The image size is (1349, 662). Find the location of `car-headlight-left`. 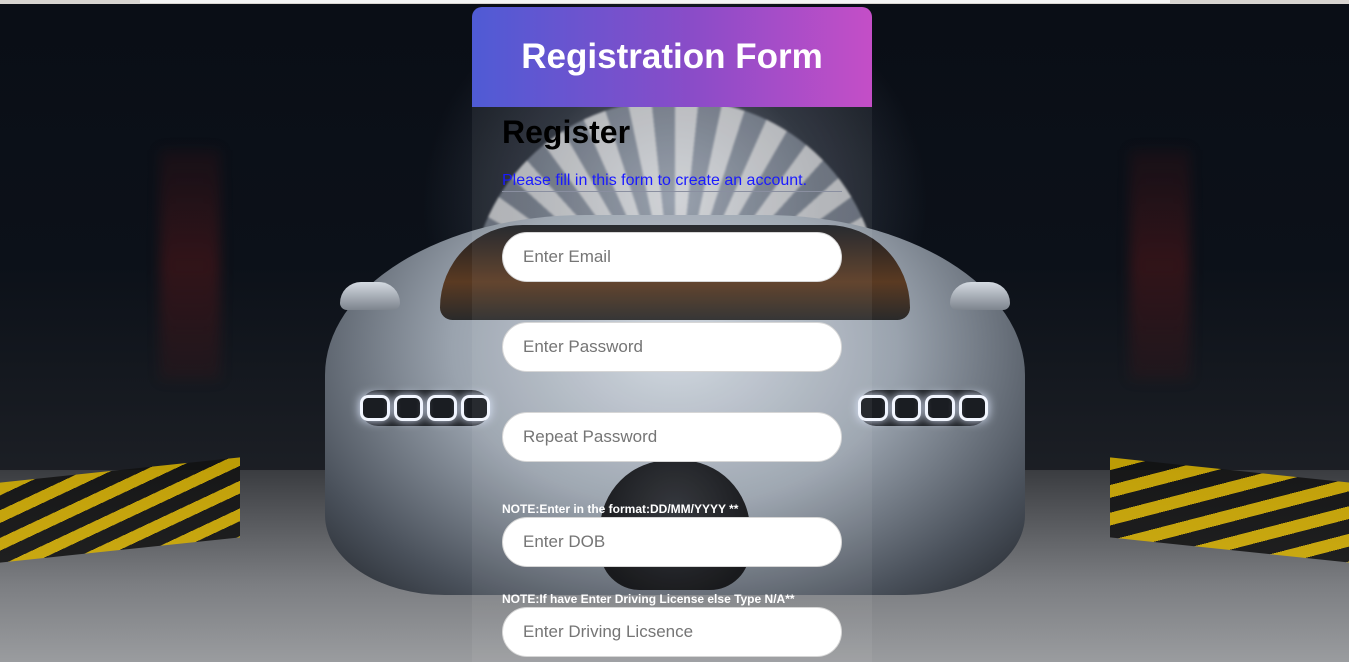

car-headlight-left is located at coordinates (425, 408).